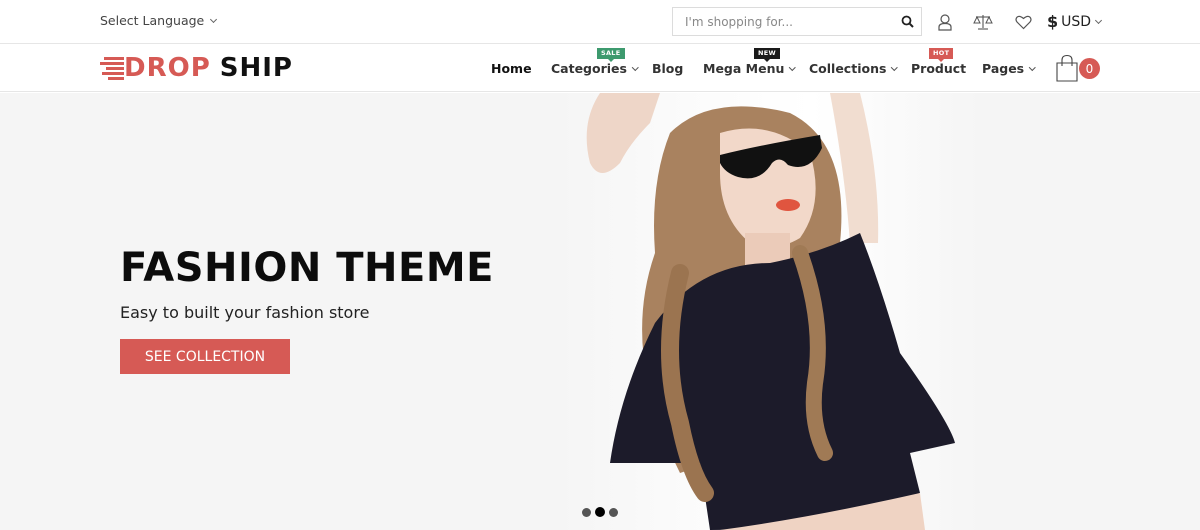  I want to click on see-collection-button: SEE COLLECTION, so click(205, 356).